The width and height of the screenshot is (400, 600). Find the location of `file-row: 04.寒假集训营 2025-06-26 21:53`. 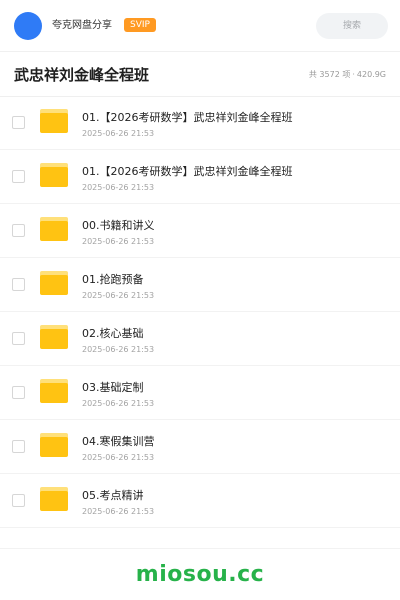

file-row: 04.寒假集训营 2025-06-26 21:53 is located at coordinates (200, 447).